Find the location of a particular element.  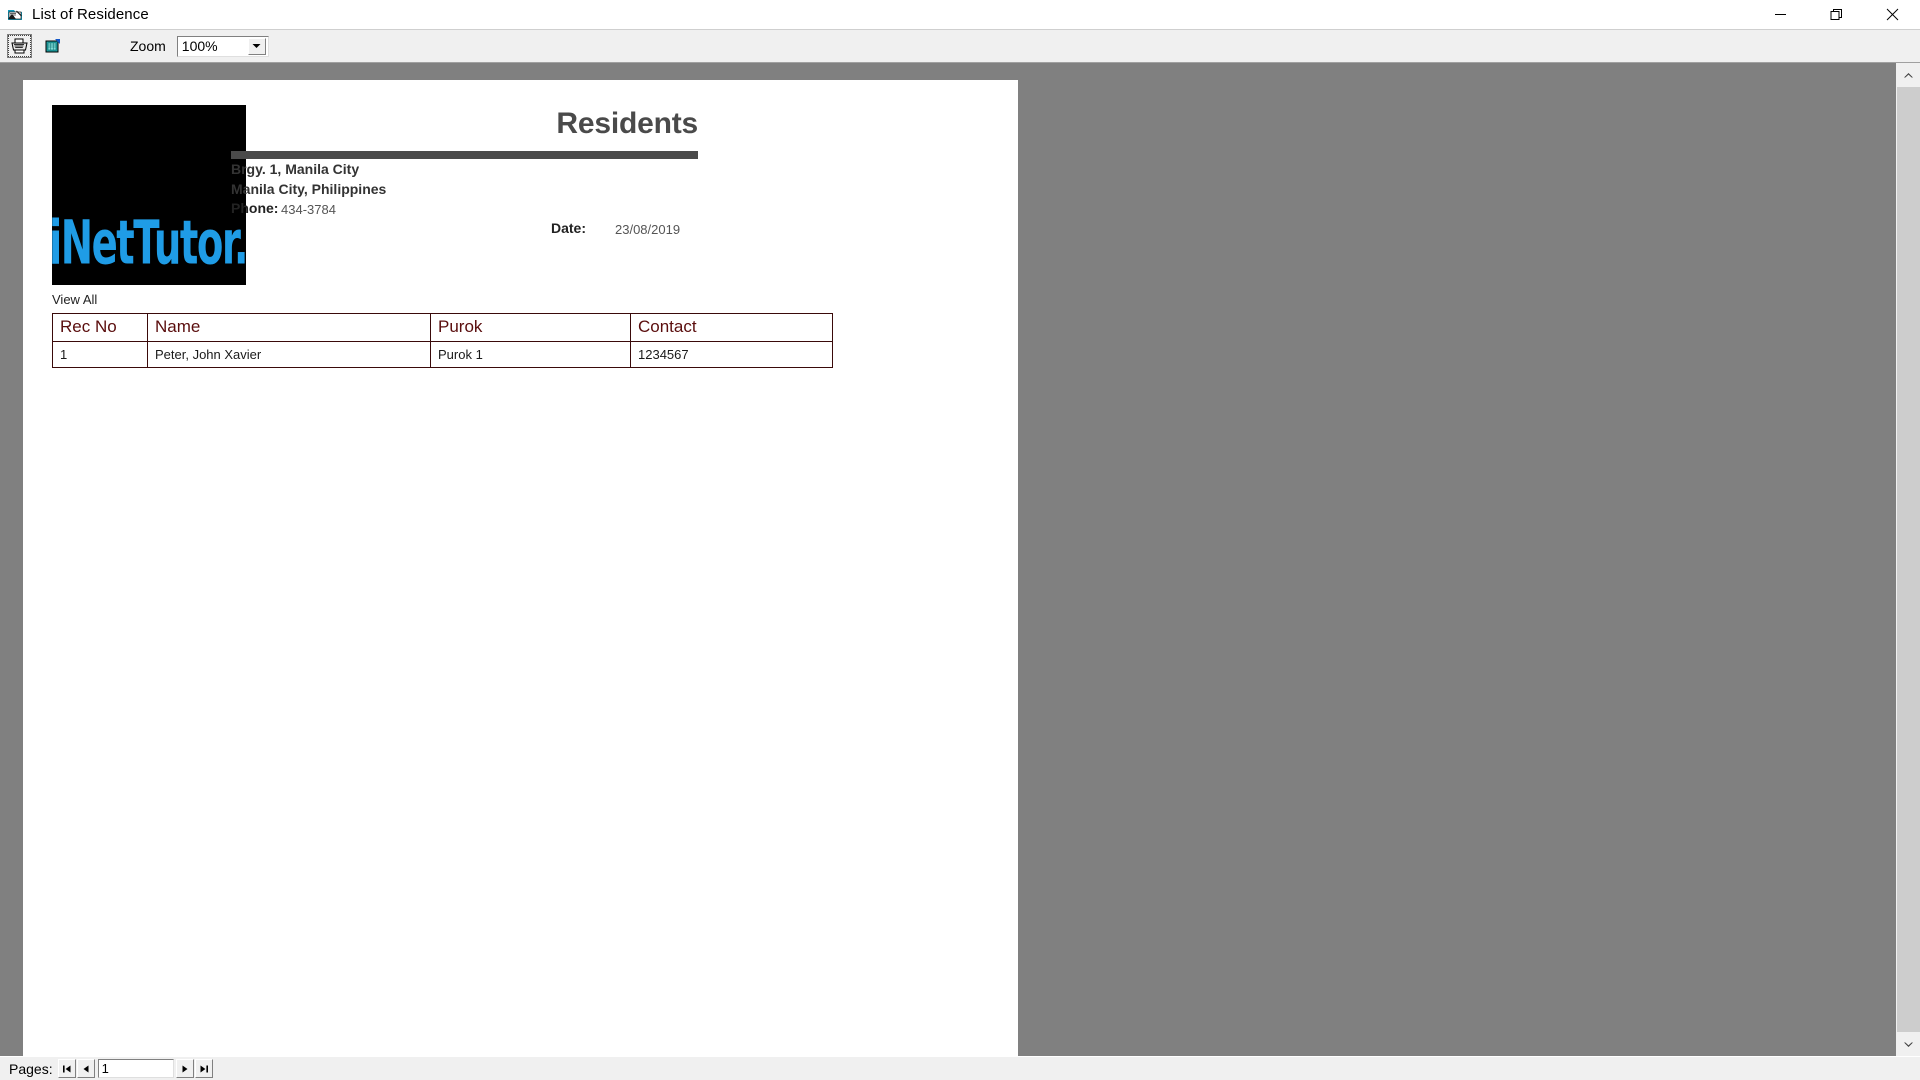

first-page-icon is located at coordinates (66, 1068).